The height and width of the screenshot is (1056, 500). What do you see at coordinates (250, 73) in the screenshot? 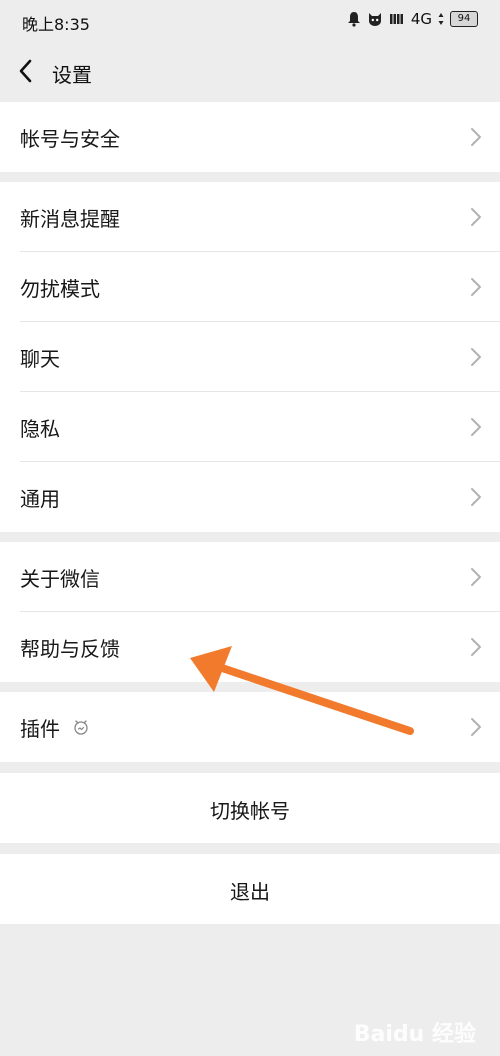
I see `navigation-bar: 设置` at bounding box center [250, 73].